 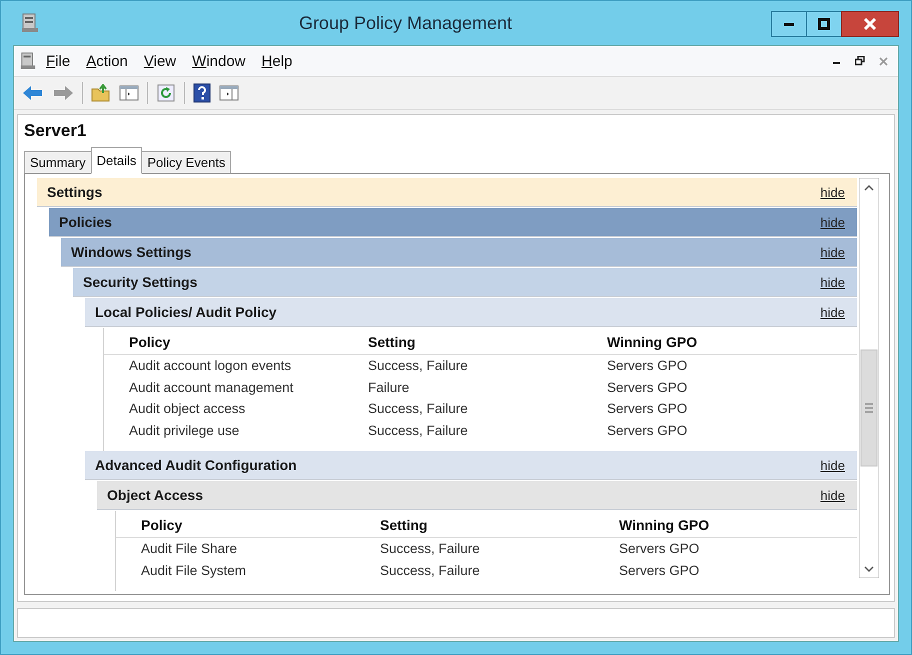 What do you see at coordinates (210, 366) in the screenshot?
I see `table-cell-text: Audit account logon events` at bounding box center [210, 366].